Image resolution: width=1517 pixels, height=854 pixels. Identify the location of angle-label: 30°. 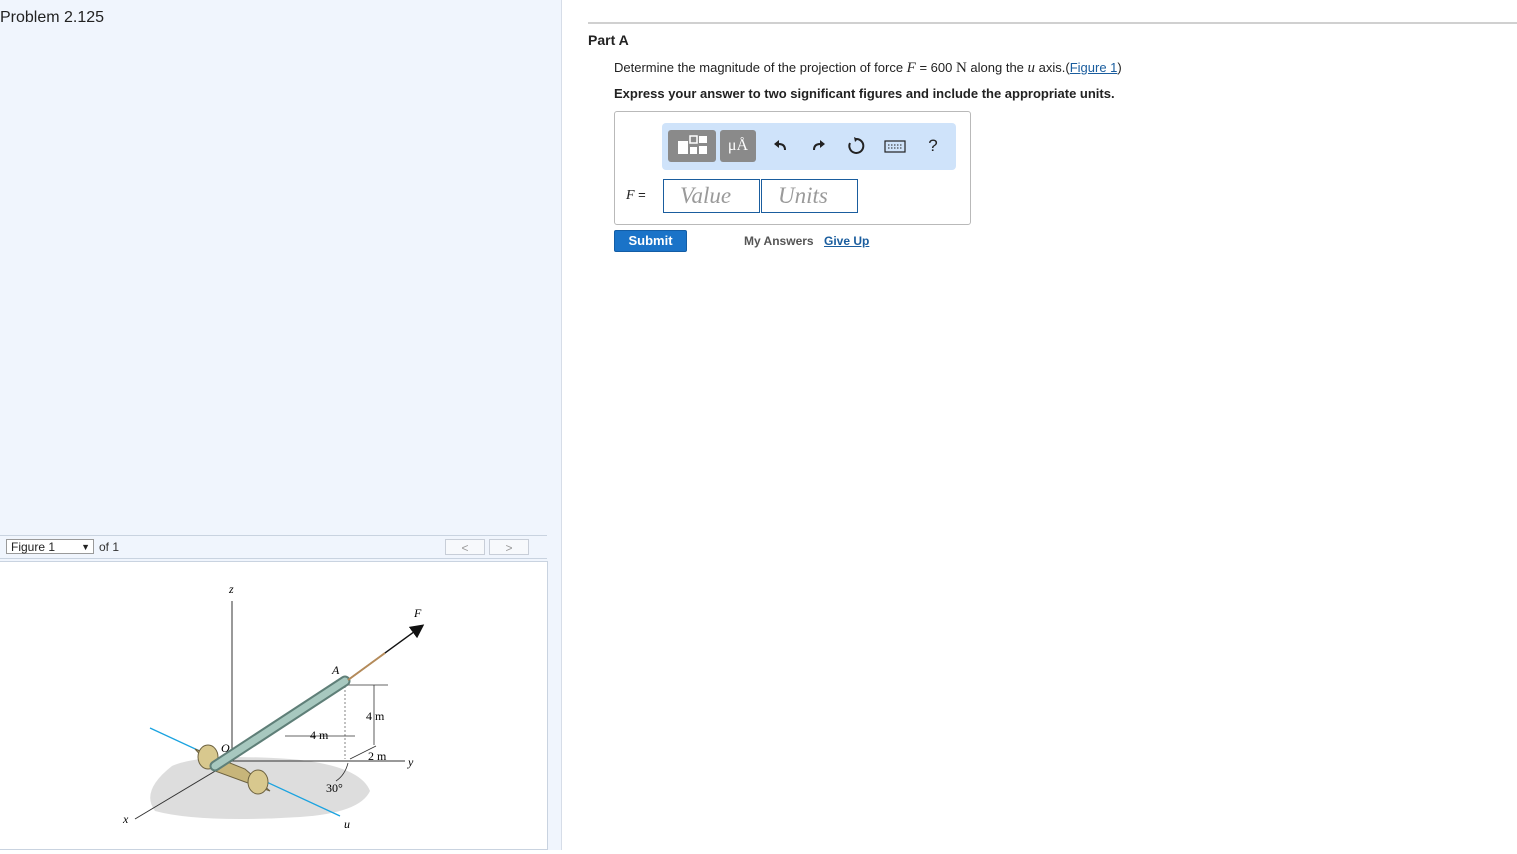
(334, 788).